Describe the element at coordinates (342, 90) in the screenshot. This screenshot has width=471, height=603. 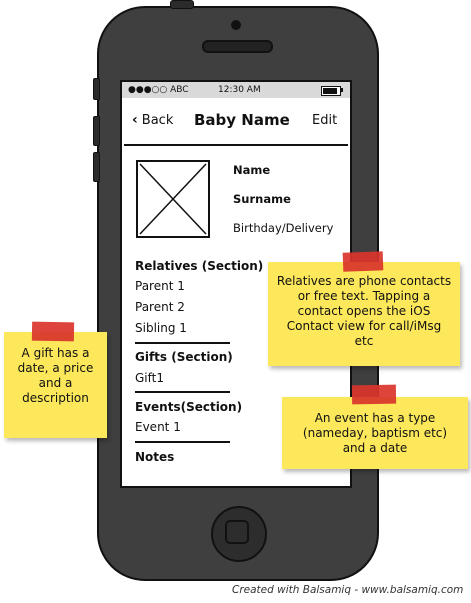
I see `battery-tip` at that location.